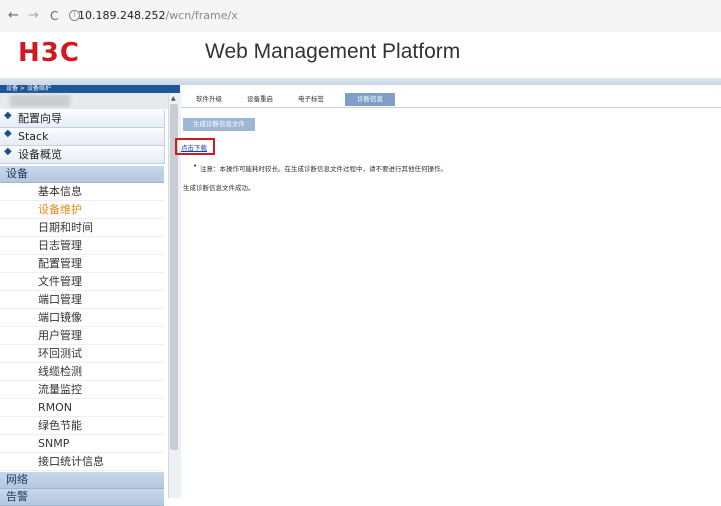  I want to click on tab-device-reboot: 设备重启, so click(260, 99).